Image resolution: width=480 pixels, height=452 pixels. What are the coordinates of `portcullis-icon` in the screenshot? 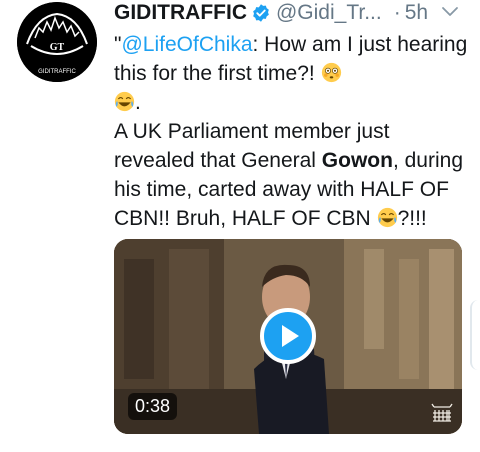 It's located at (442, 412).